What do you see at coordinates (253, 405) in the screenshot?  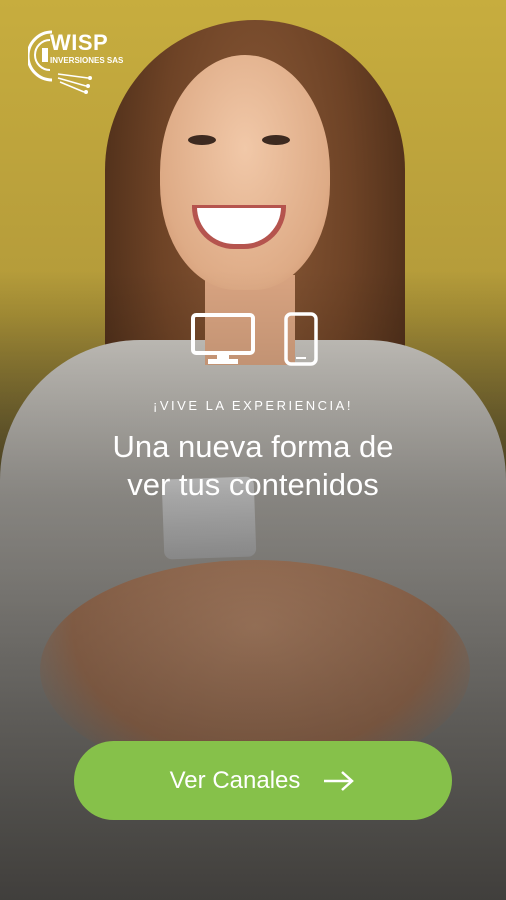 I see `tagline: ¡VIVE LA EXPERIENCIA!` at bounding box center [253, 405].